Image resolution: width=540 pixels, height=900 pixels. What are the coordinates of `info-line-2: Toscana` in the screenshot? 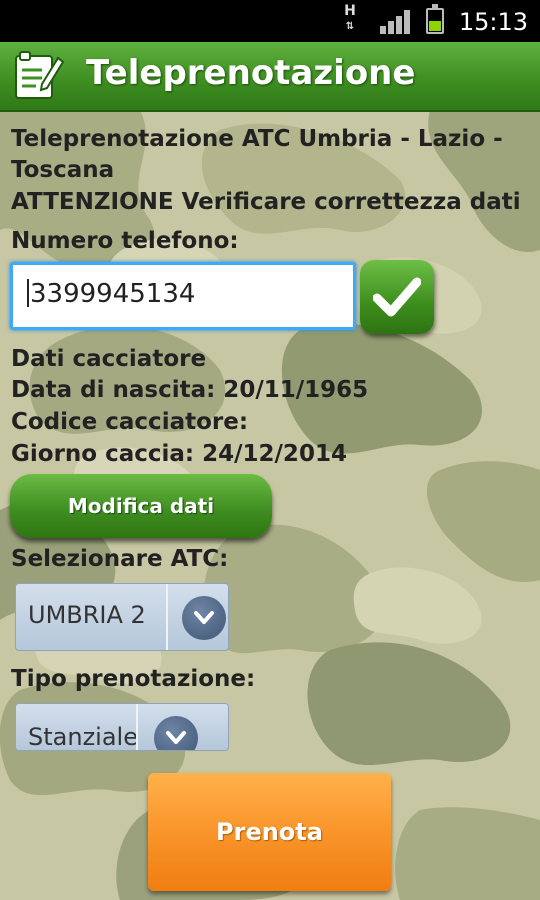 It's located at (63, 170).